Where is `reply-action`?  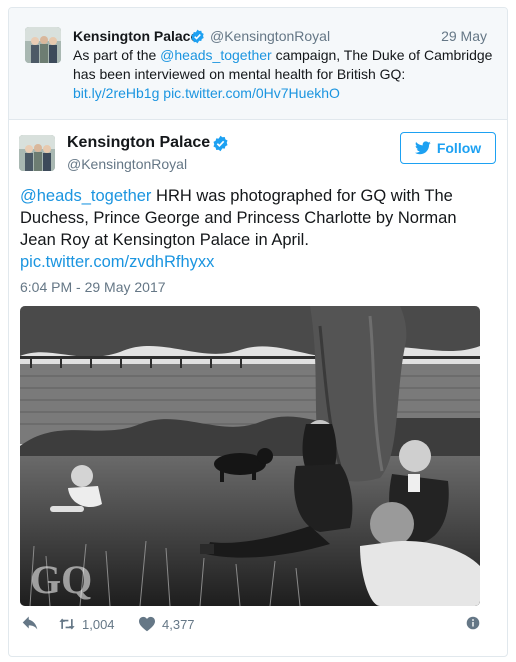
reply-action is located at coordinates (31, 624).